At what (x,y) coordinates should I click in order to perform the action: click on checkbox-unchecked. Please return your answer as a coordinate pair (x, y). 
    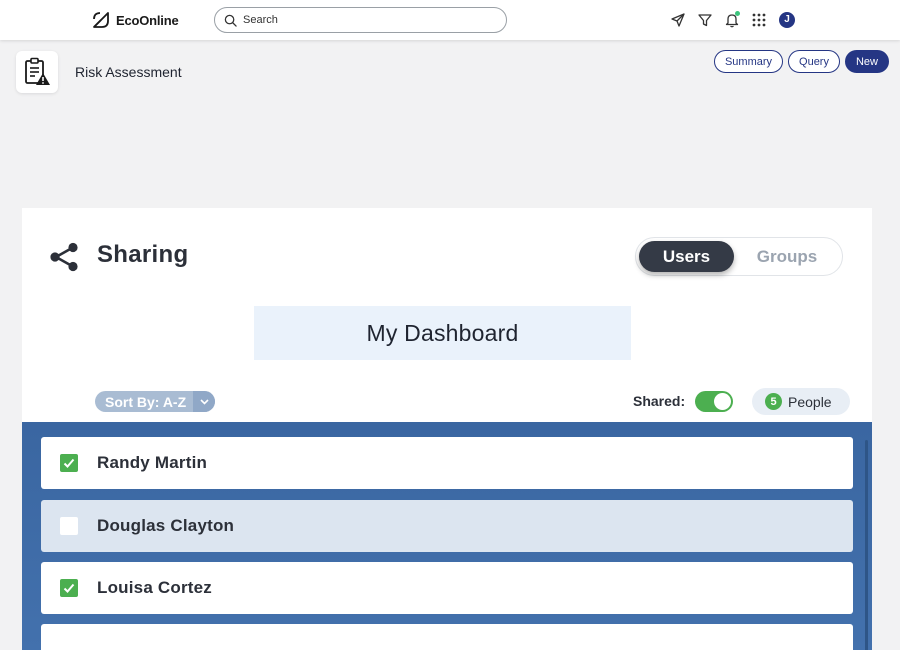
    Looking at the image, I should click on (69, 526).